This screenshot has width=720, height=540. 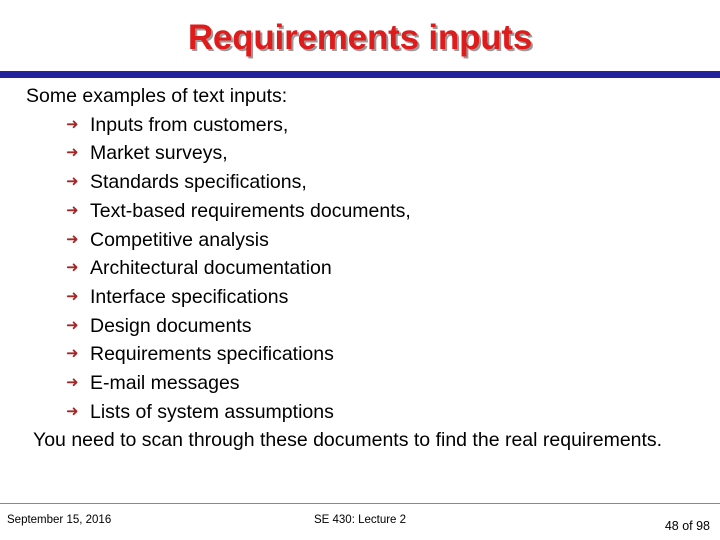 What do you see at coordinates (179, 239) in the screenshot?
I see `list-item-label: Competitive analysis` at bounding box center [179, 239].